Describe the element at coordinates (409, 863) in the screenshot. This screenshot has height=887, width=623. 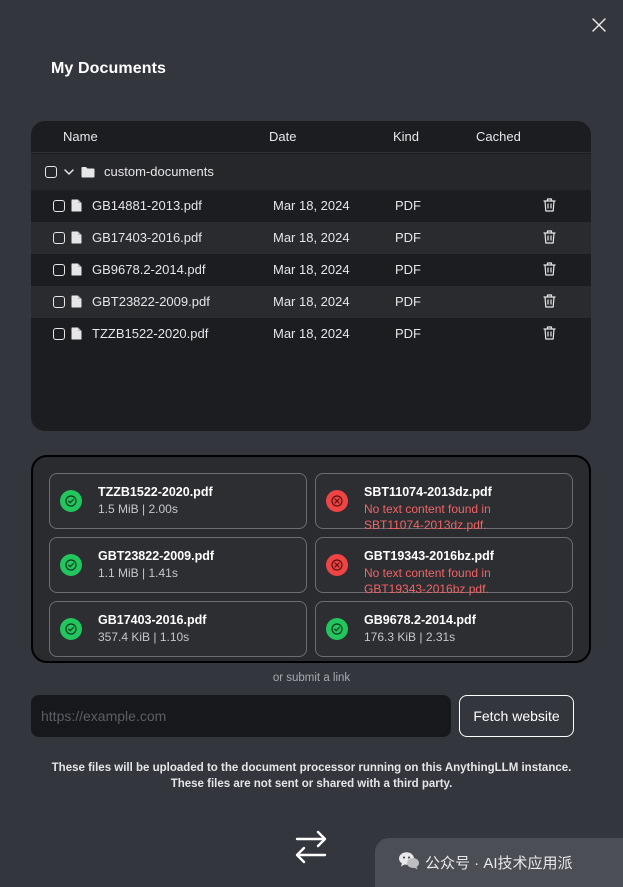
I see `wechat-icon` at that location.